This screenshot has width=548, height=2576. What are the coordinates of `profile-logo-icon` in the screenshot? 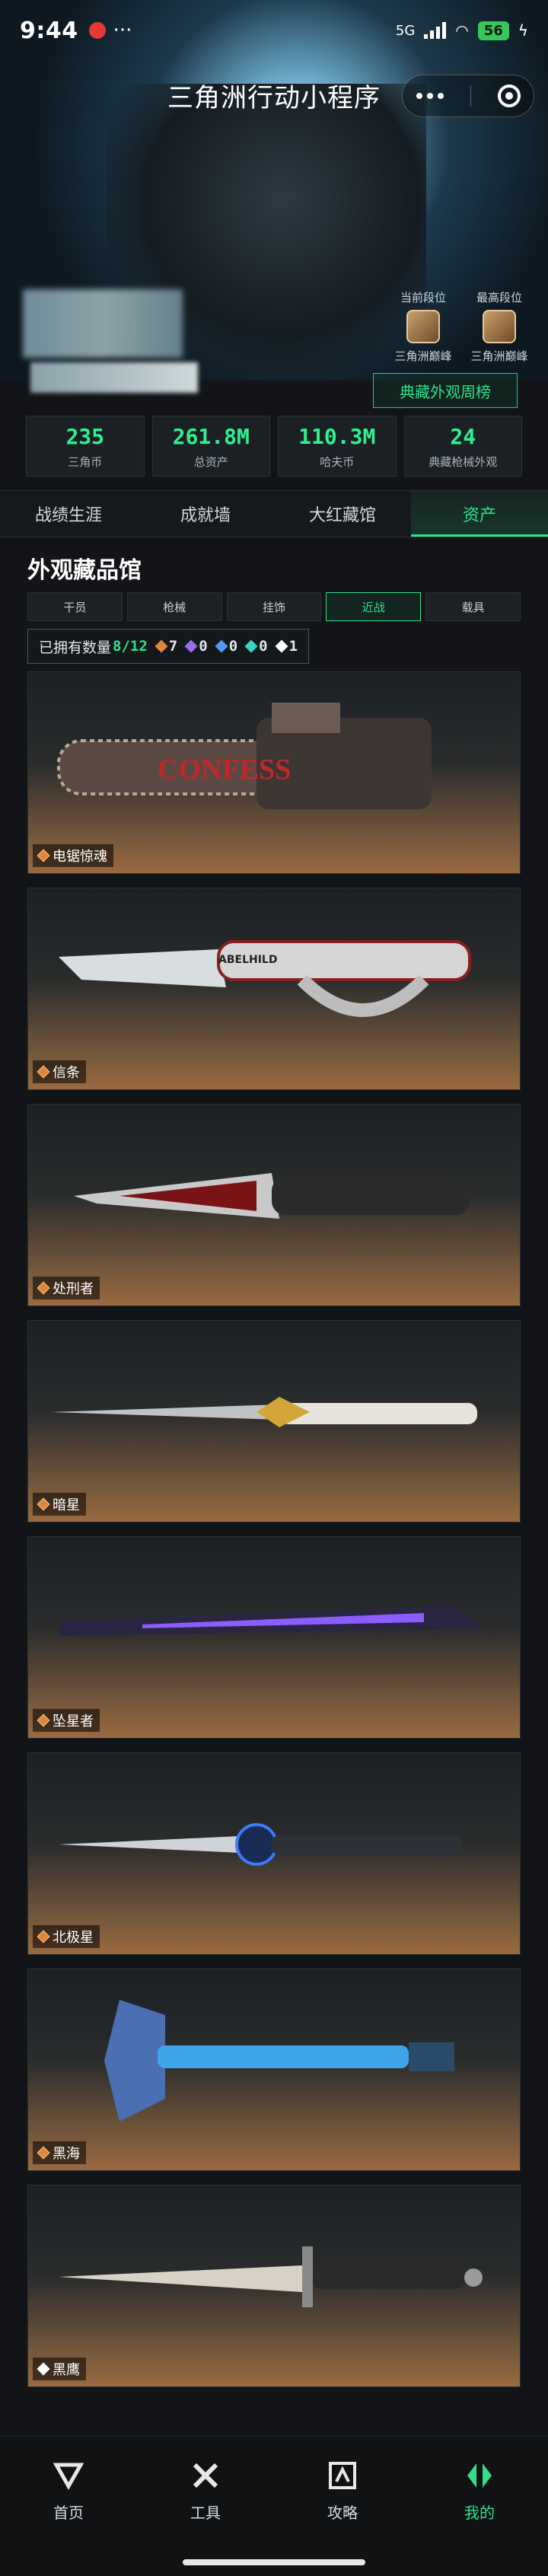 It's located at (479, 2476).